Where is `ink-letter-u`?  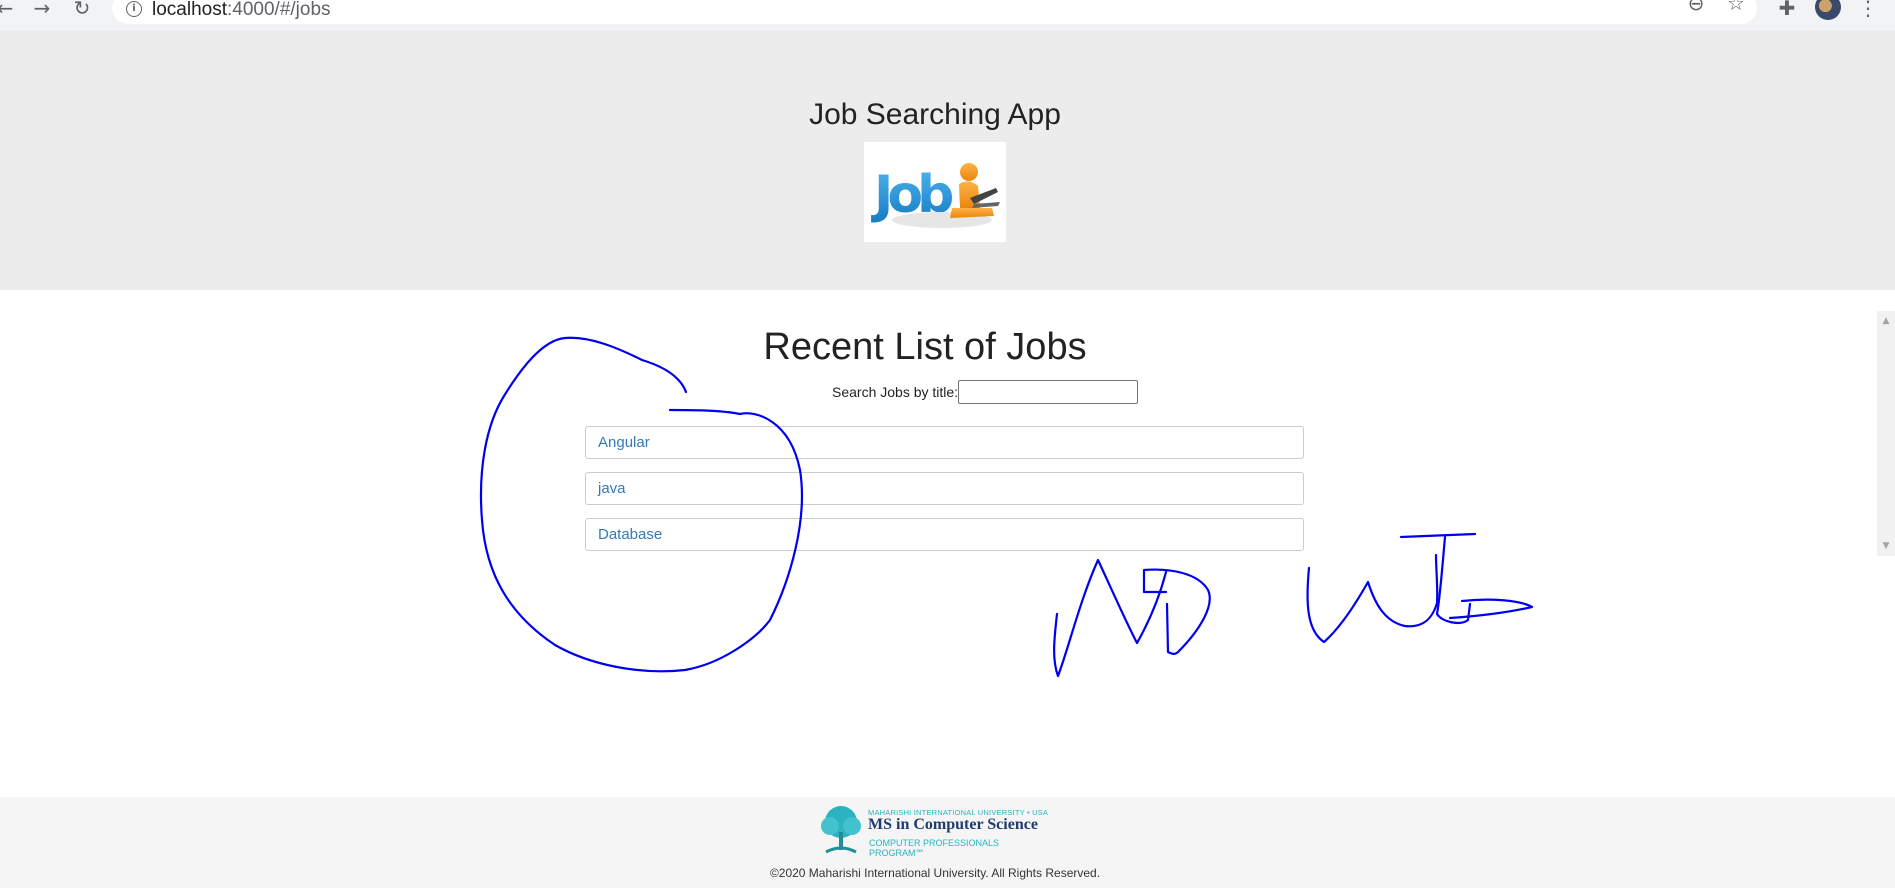 ink-letter-u is located at coordinates (1372, 598).